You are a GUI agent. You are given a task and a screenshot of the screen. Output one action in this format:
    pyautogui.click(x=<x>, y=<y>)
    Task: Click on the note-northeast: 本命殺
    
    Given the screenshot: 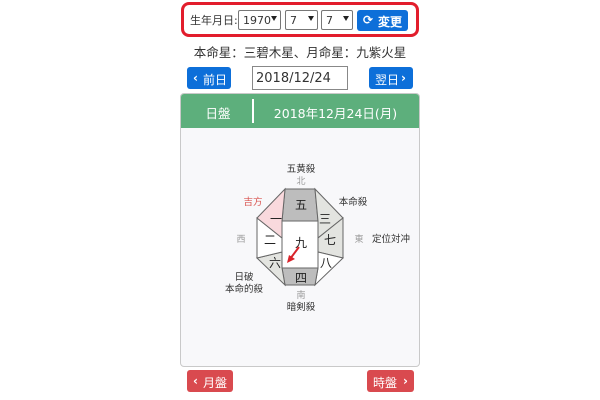 What is the action you would take?
    pyautogui.click(x=353, y=202)
    